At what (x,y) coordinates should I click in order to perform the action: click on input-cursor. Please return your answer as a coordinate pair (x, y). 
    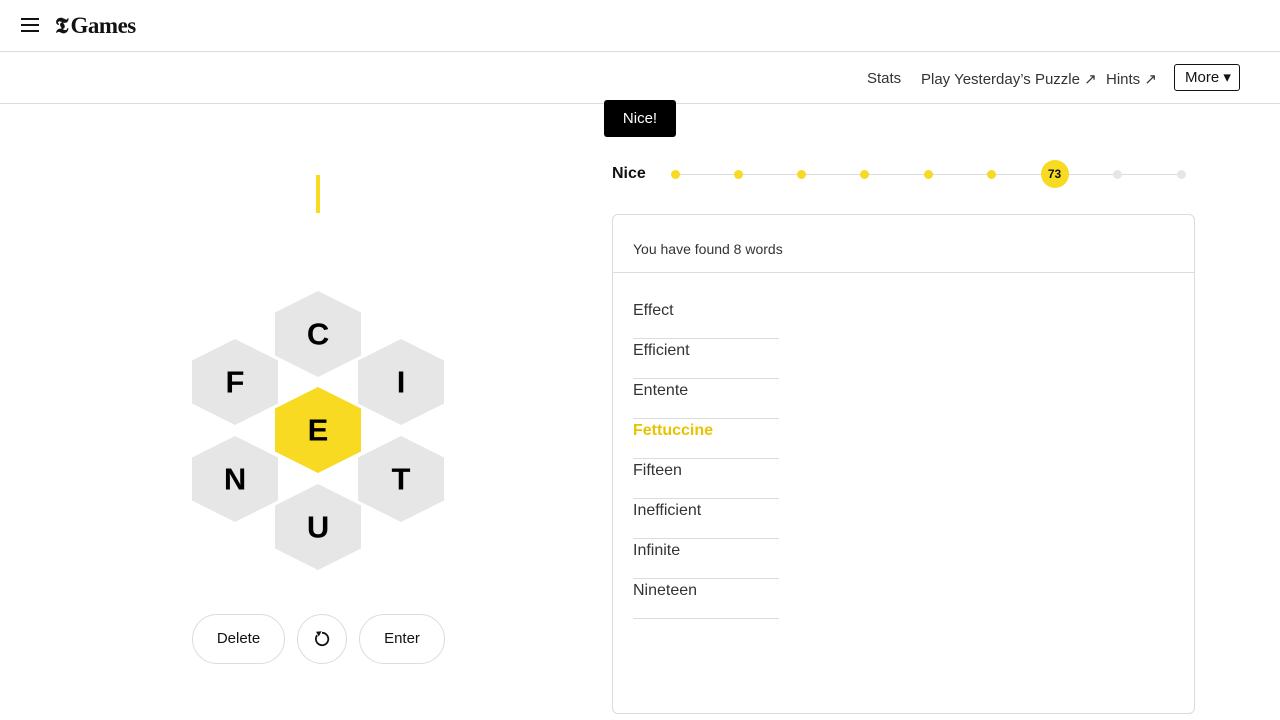
    Looking at the image, I should click on (318, 194).